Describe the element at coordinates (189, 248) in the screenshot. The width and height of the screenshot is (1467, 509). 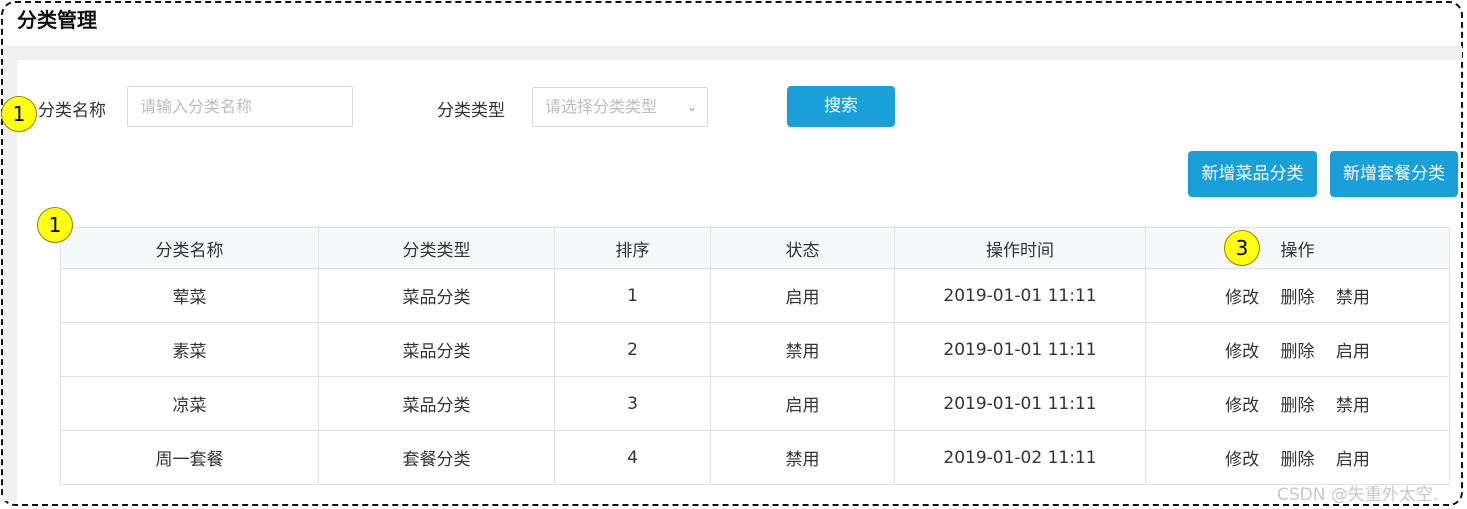
I see `column-header-name: 分类名称` at that location.